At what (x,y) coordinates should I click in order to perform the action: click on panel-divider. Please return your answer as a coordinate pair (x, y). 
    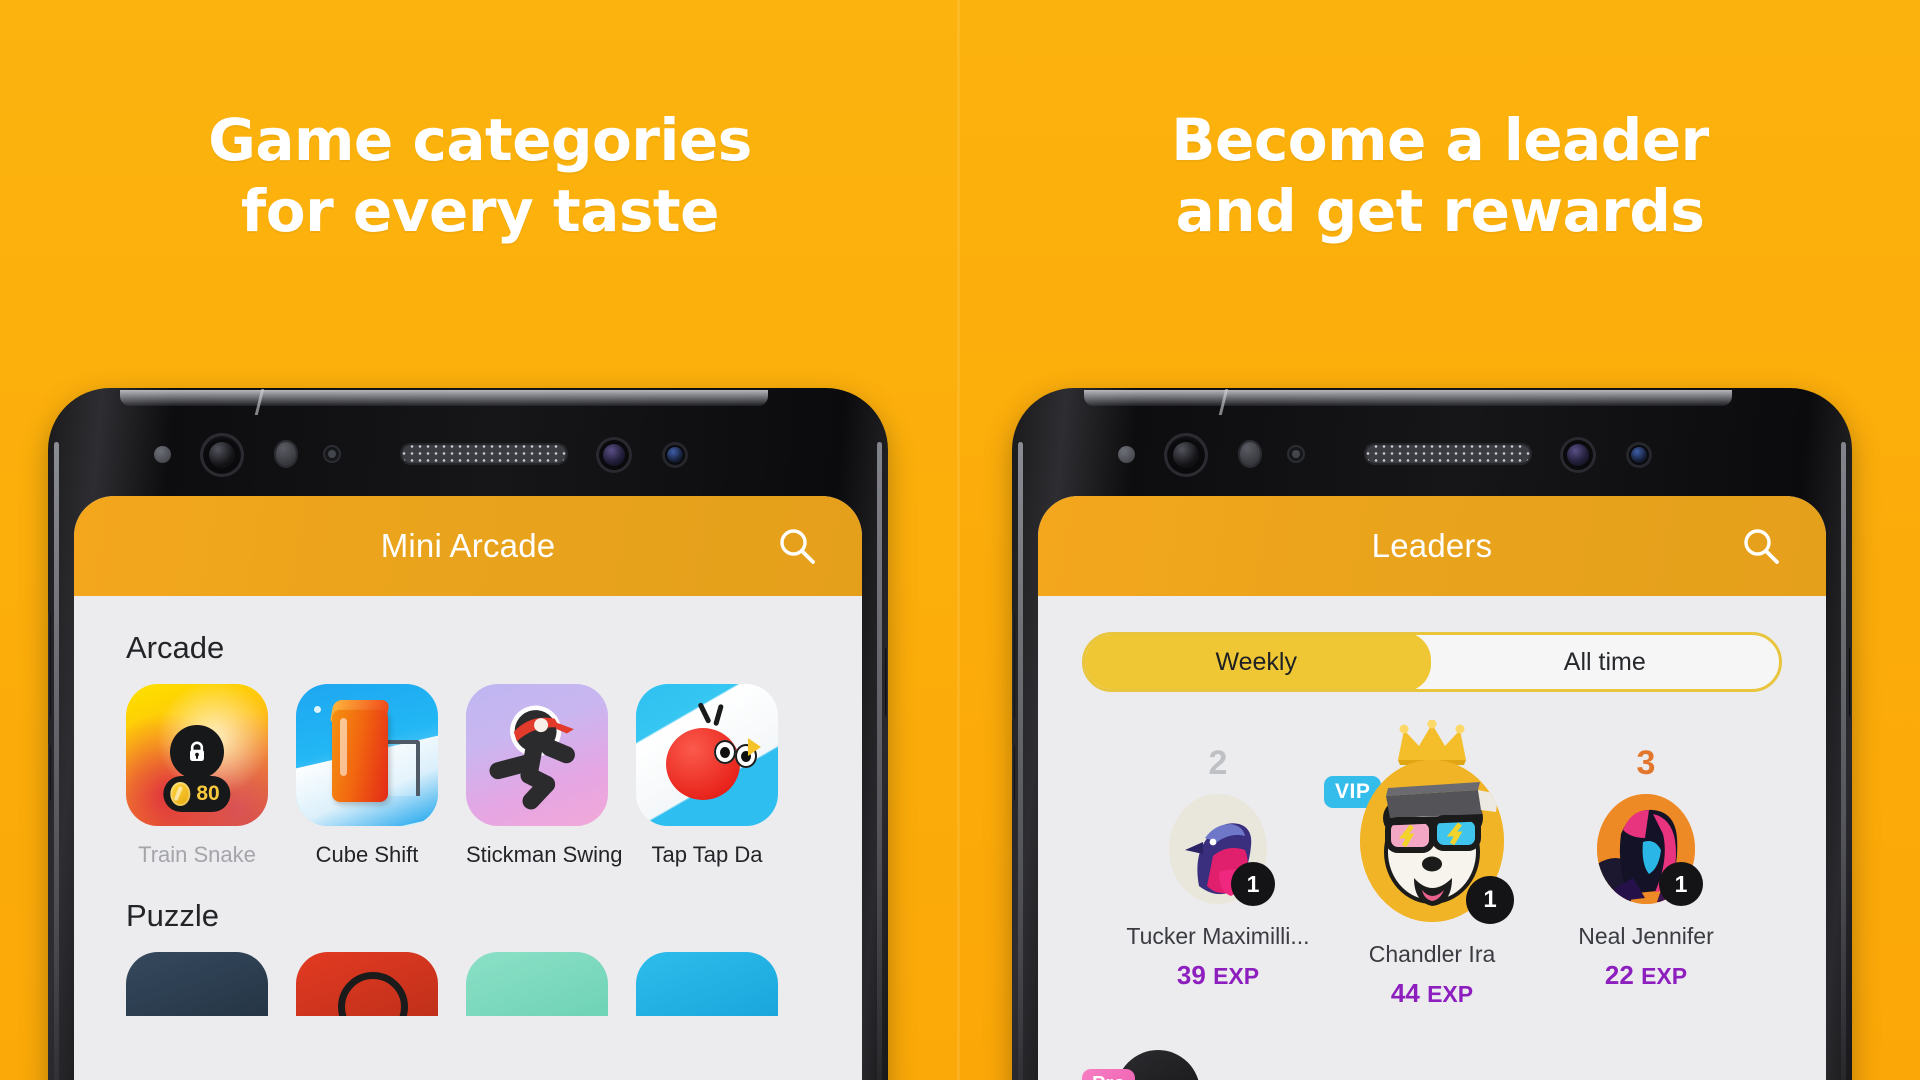
    Looking at the image, I should click on (958, 540).